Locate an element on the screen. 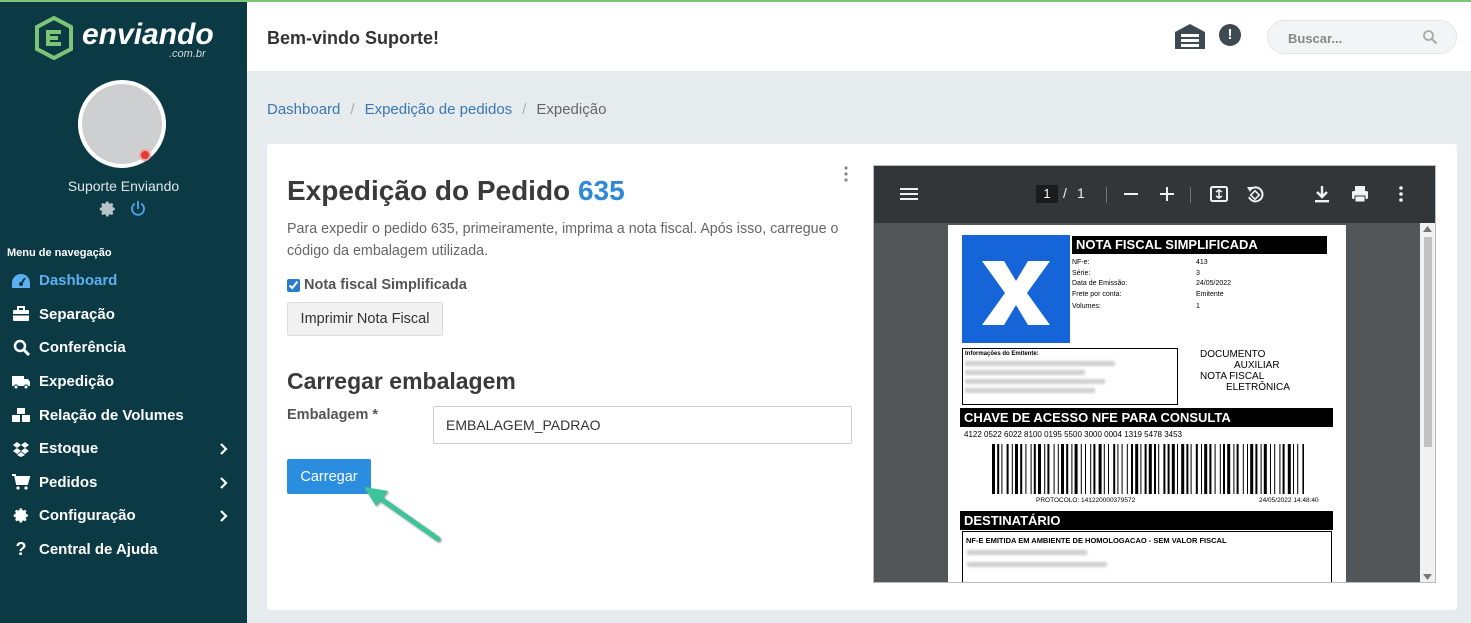 The height and width of the screenshot is (623, 1471). annotation-arrow-icon is located at coordinates (402, 514).